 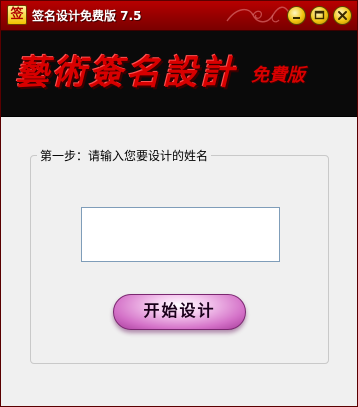 I want to click on name-input, so click(x=180, y=234).